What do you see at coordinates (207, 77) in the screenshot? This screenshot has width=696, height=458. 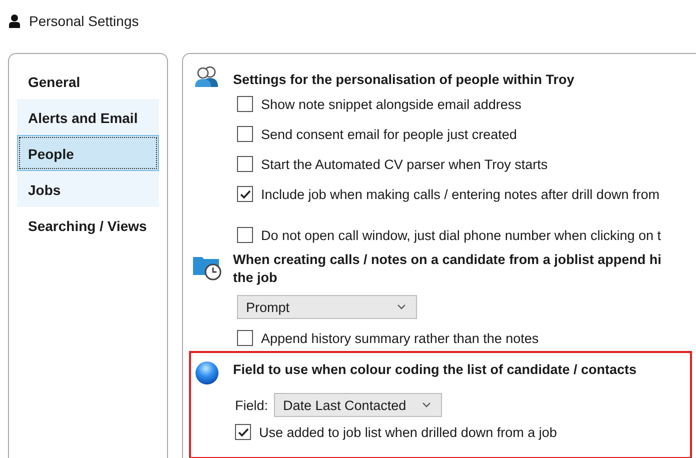 I see `people-icon` at bounding box center [207, 77].